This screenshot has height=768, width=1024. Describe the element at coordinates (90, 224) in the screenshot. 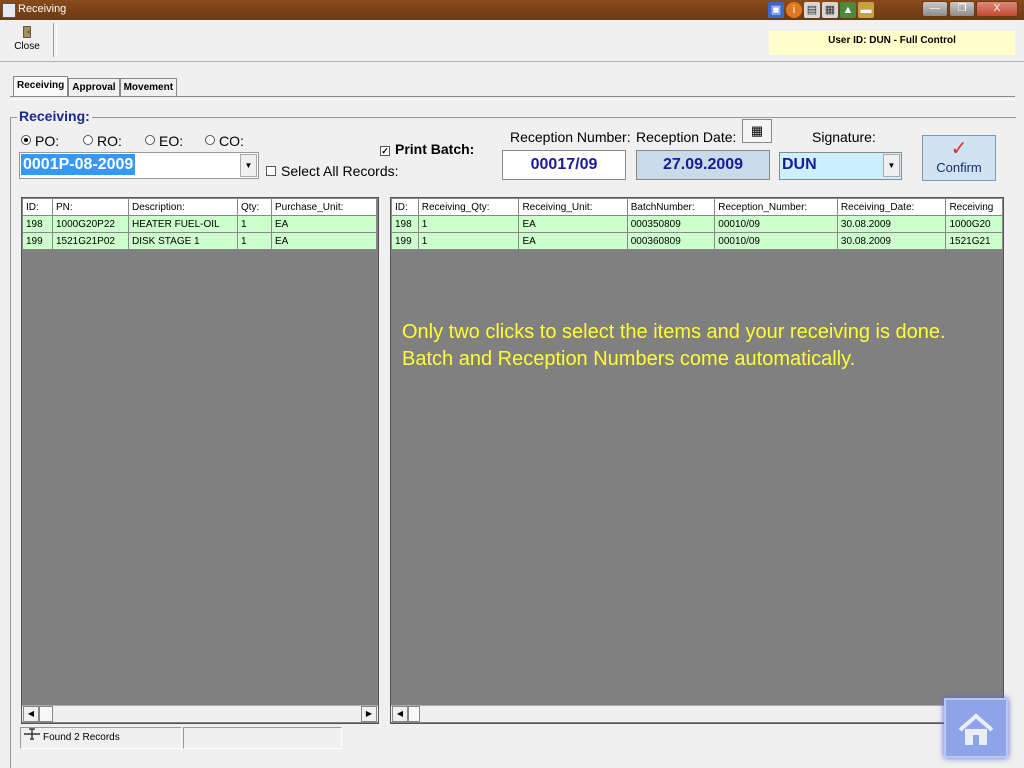

I see `cell: 1000G20P22` at that location.